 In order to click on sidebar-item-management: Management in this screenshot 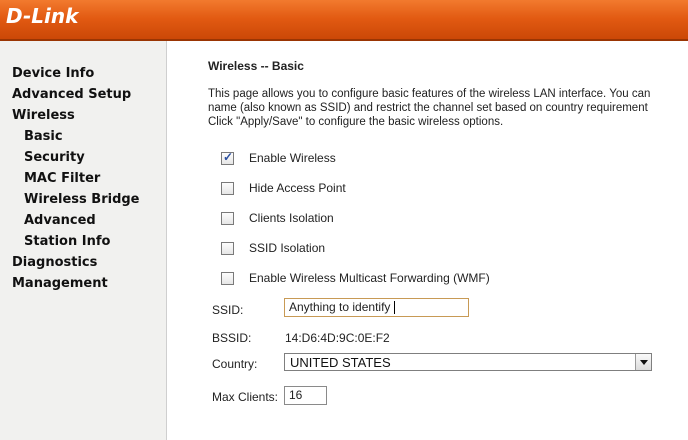, I will do `click(76, 283)`.